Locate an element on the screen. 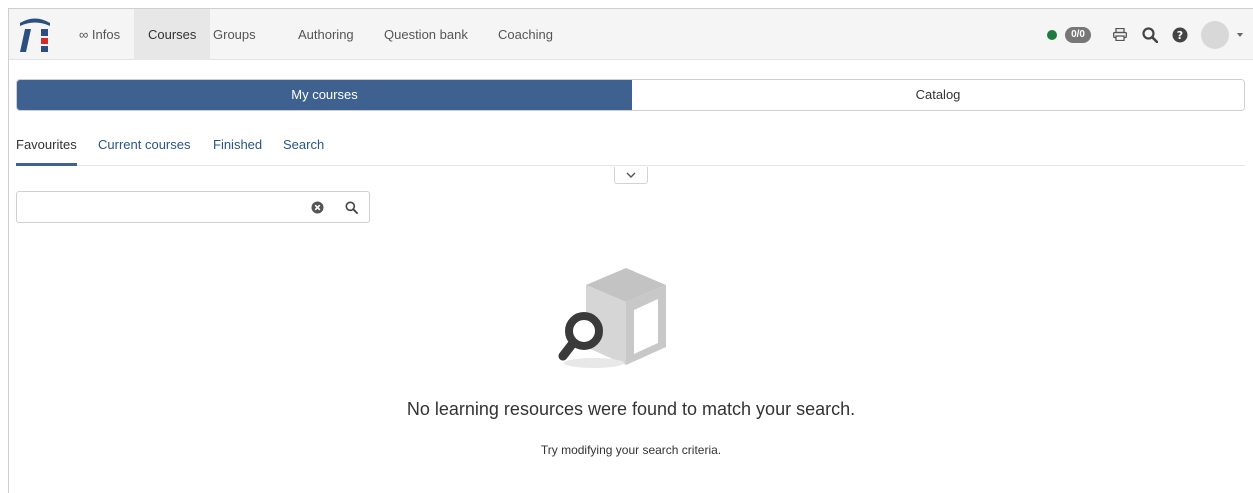 The image size is (1253, 493). empty-box-search-icon is located at coordinates (612, 318).